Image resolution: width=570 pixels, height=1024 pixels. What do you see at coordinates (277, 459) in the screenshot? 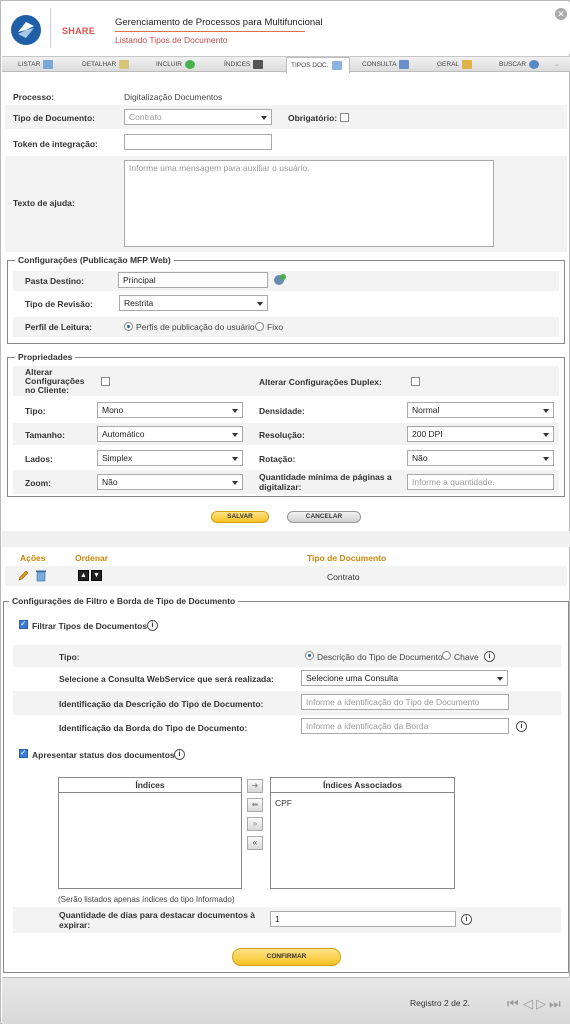
I see `rotacao-label: Rotação:` at bounding box center [277, 459].